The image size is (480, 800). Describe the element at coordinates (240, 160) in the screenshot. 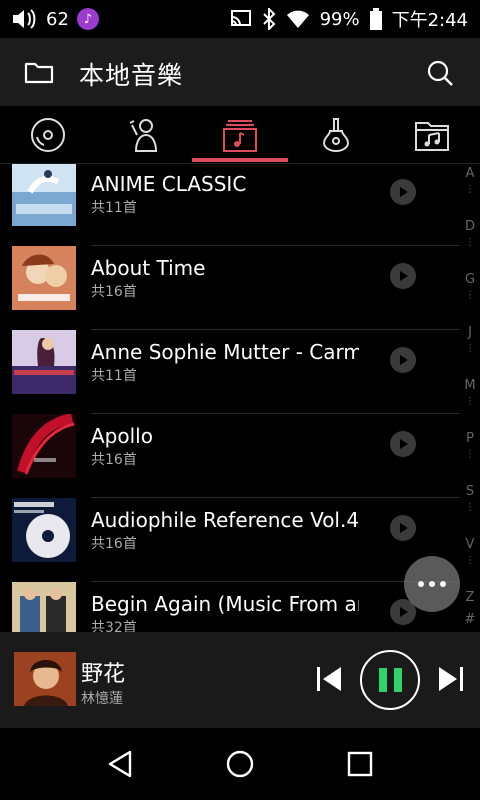

I see `active-tab-indicator` at that location.